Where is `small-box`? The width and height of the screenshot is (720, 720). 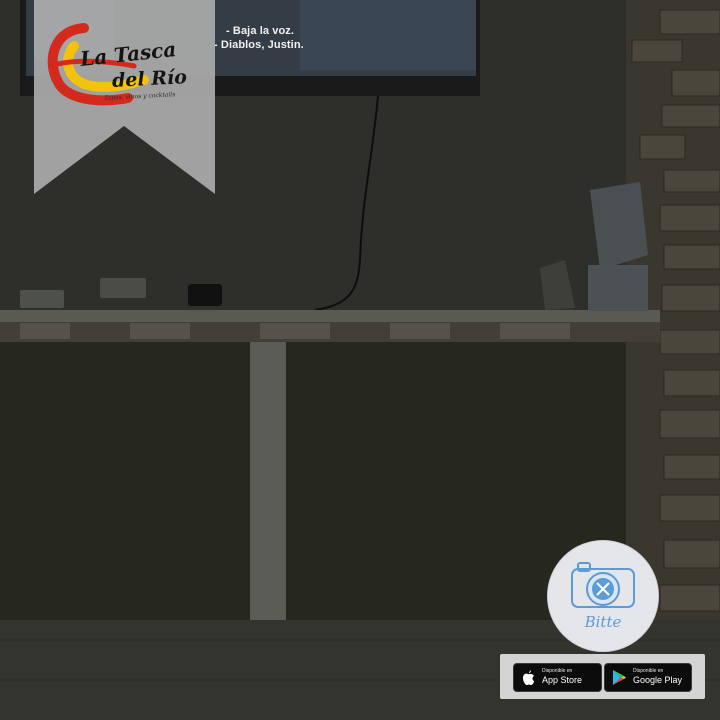 small-box is located at coordinates (123, 288).